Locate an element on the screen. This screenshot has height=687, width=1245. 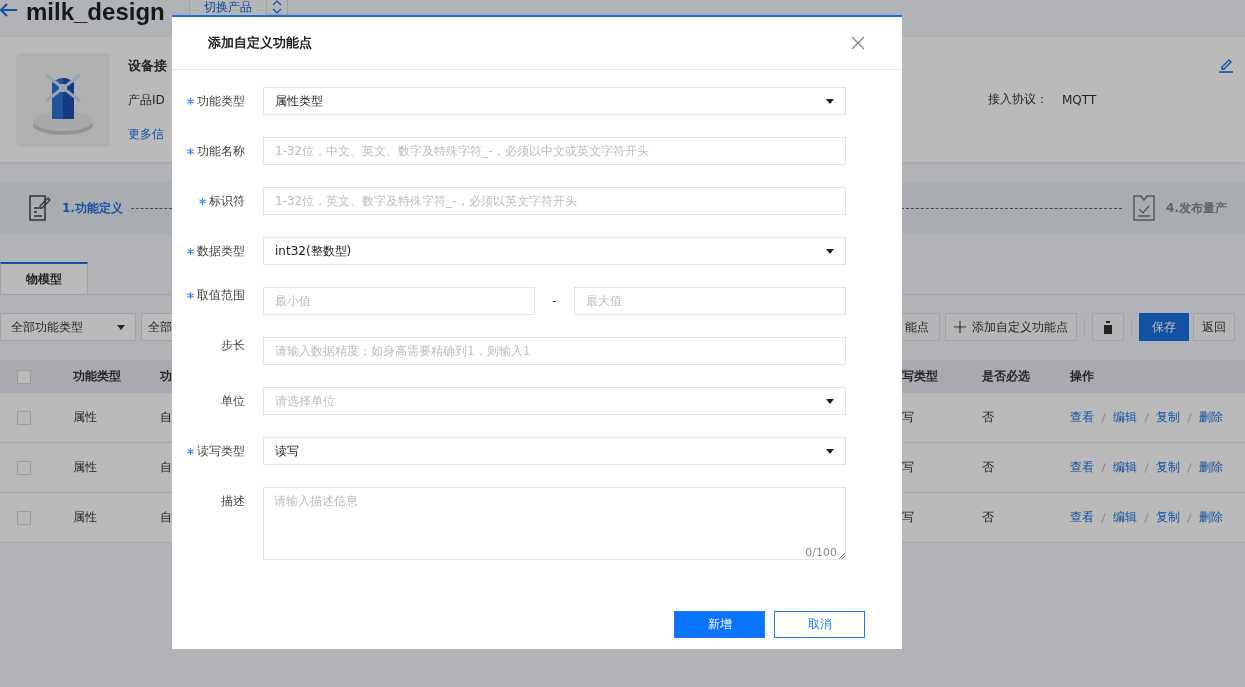
field-label: 取值范围 is located at coordinates (221, 295).